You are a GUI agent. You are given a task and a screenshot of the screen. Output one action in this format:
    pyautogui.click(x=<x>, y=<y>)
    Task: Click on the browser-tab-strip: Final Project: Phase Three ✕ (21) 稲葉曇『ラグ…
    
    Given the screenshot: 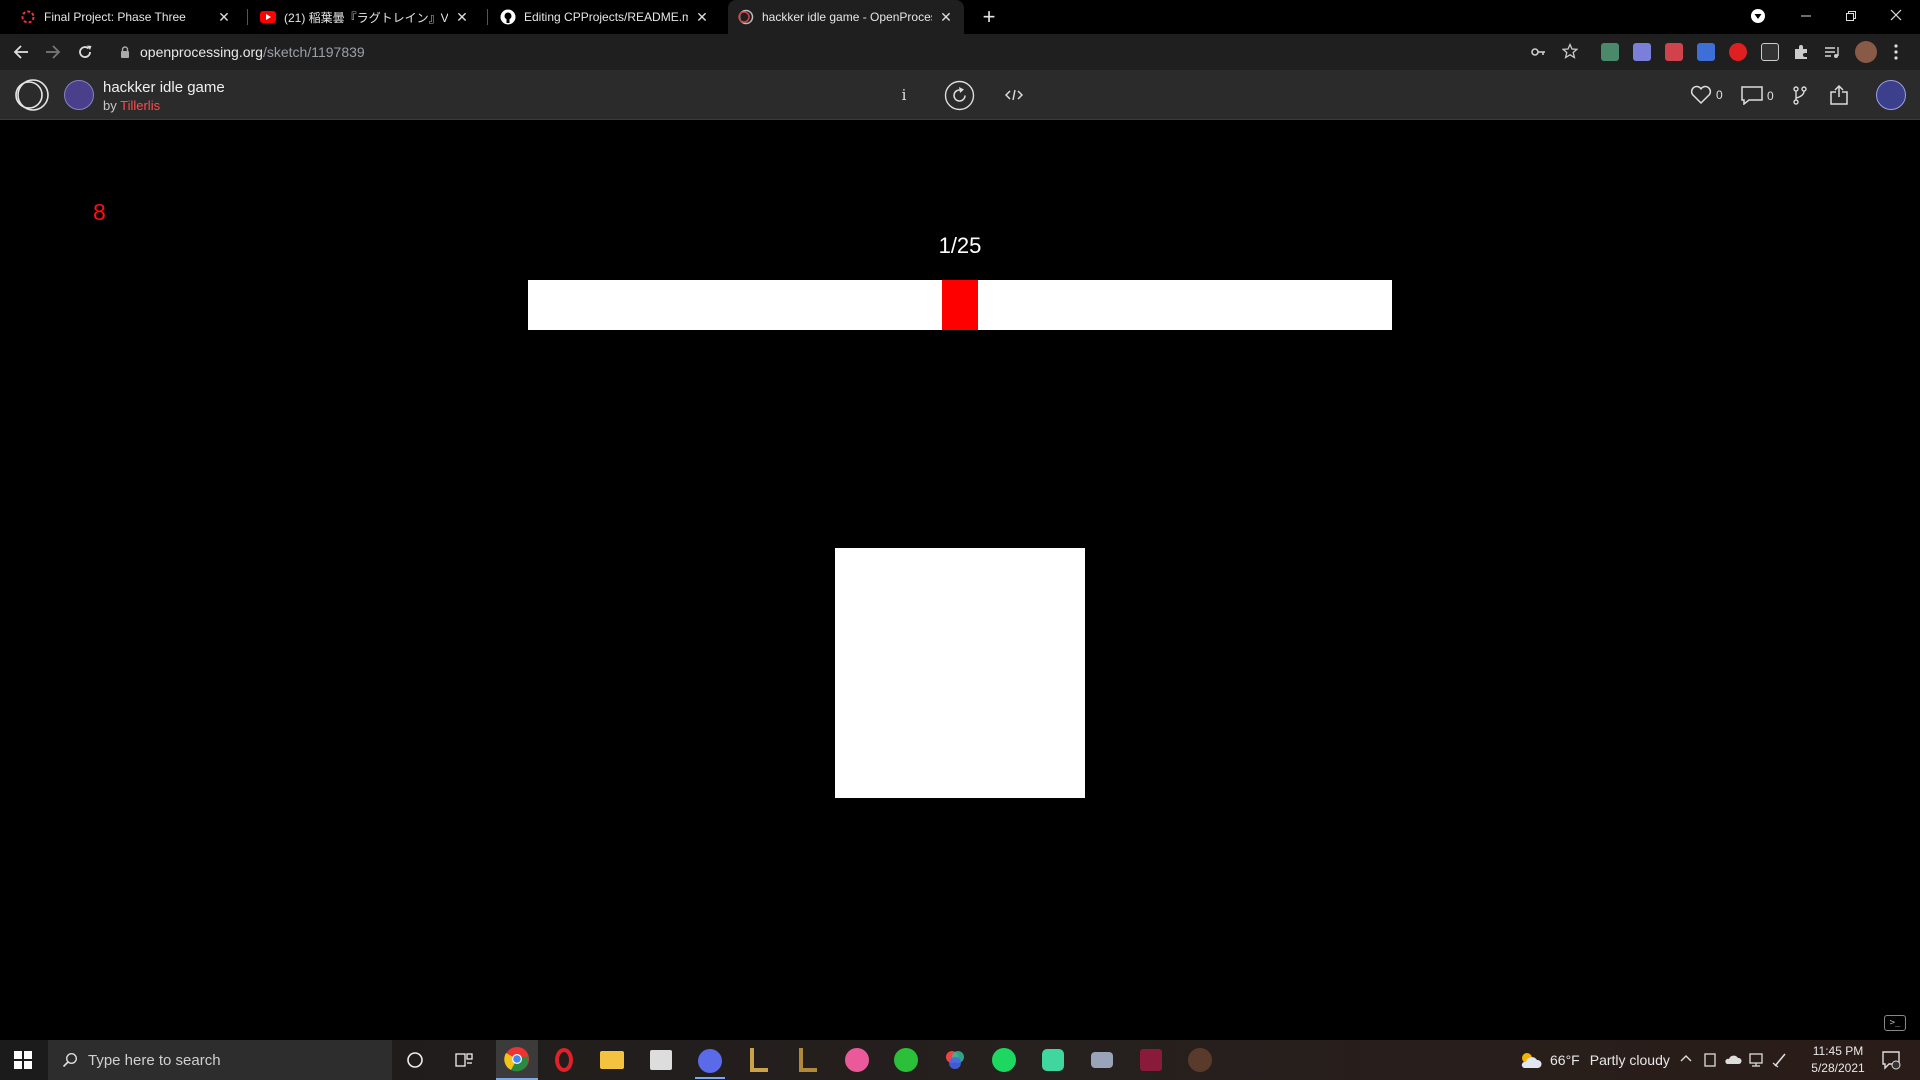 What is the action you would take?
    pyautogui.click(x=960, y=17)
    